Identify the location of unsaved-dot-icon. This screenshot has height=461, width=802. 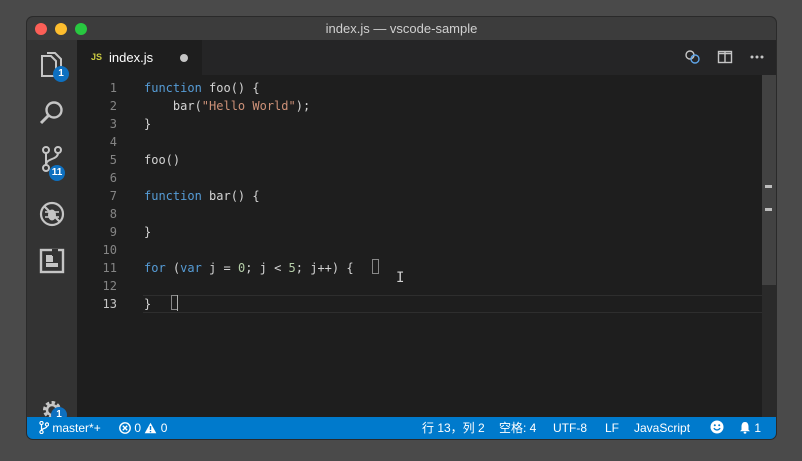
(184, 58).